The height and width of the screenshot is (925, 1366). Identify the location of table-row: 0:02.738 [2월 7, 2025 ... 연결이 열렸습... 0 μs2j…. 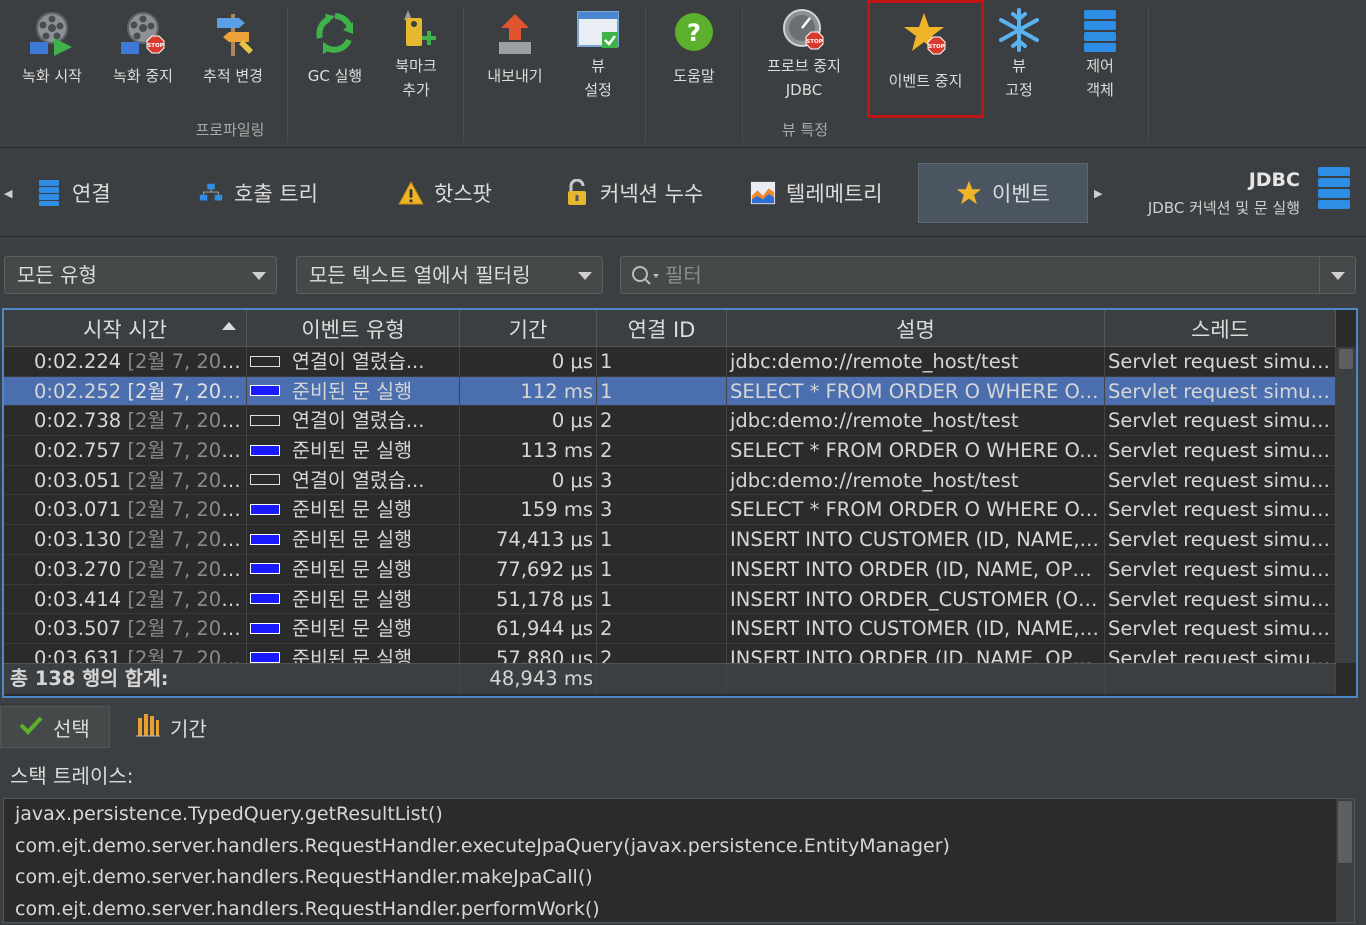
(670, 421).